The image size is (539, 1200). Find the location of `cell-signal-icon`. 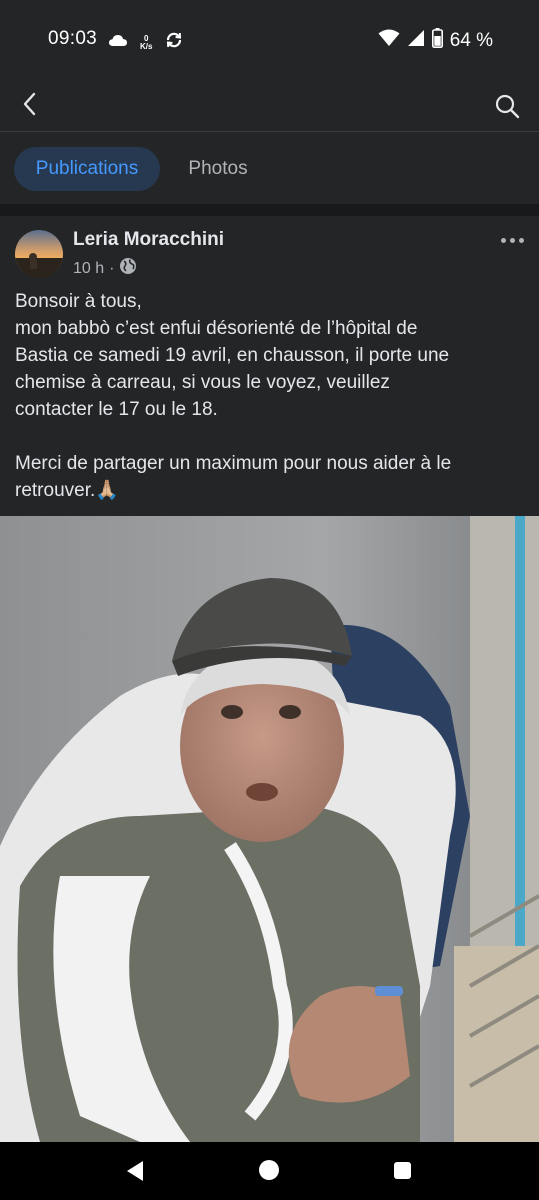

cell-signal-icon is located at coordinates (416, 40).